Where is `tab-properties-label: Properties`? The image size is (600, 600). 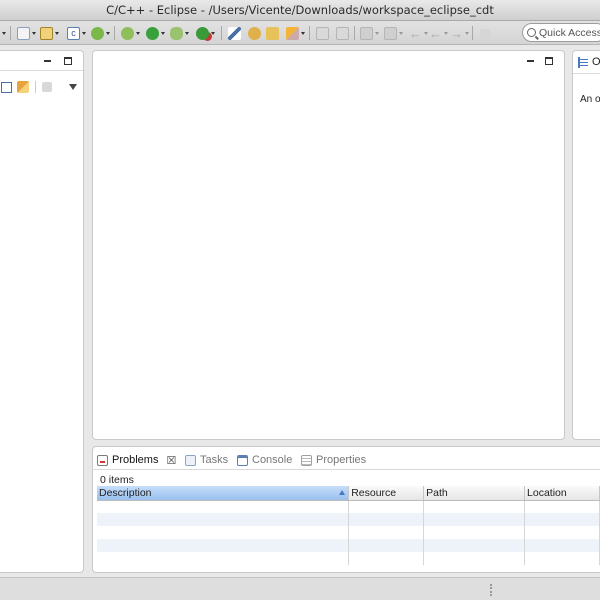
tab-properties-label: Properties is located at coordinates (341, 460).